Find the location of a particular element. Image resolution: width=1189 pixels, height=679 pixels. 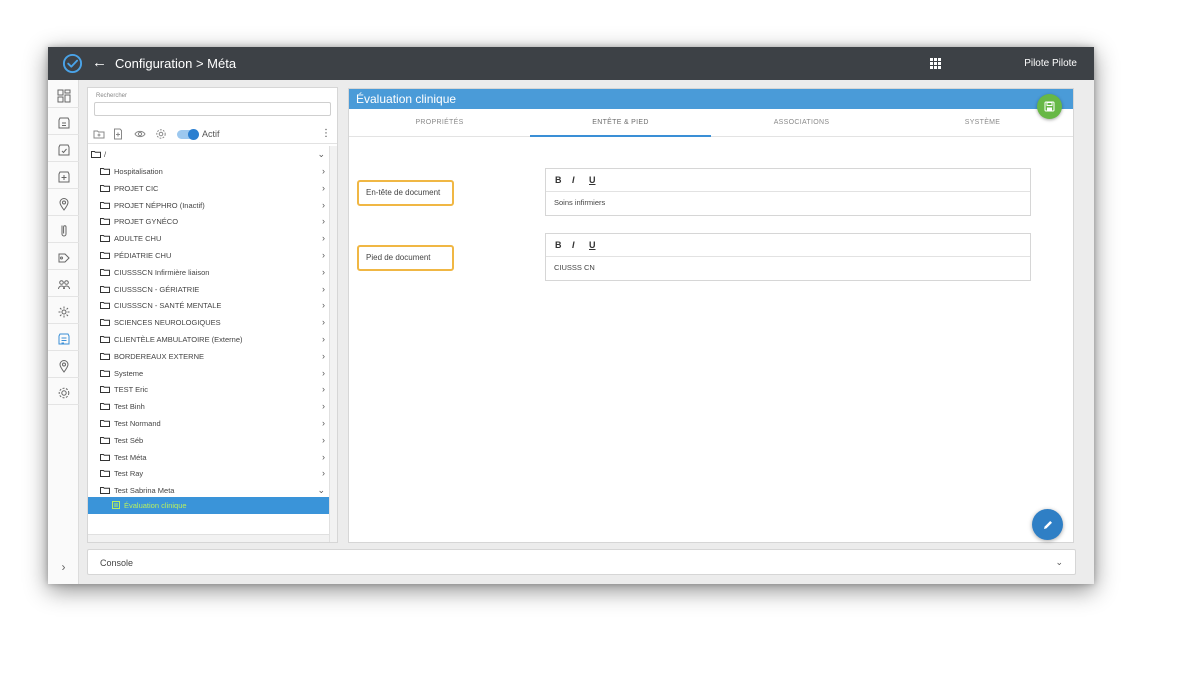

tree-toolbar: Actif ⋮ is located at coordinates (212, 134).